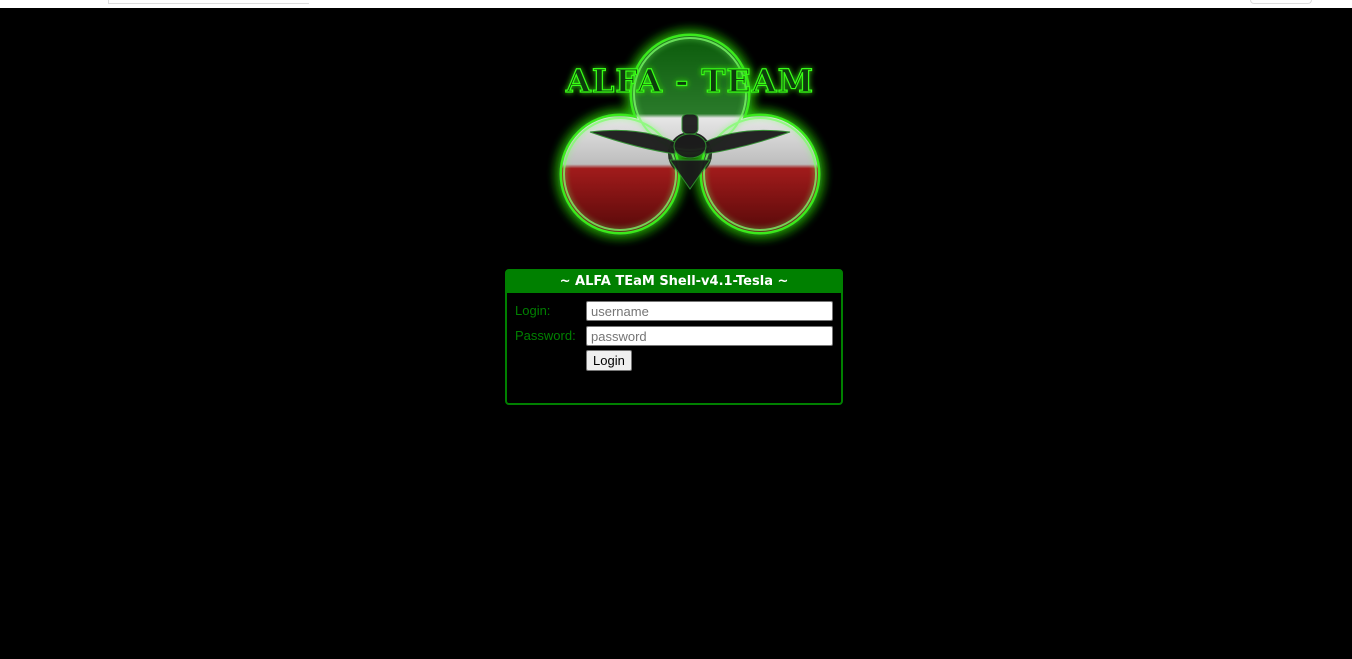  Describe the element at coordinates (689, 81) in the screenshot. I see `logo-title-text: ALFA - TEAM` at that location.